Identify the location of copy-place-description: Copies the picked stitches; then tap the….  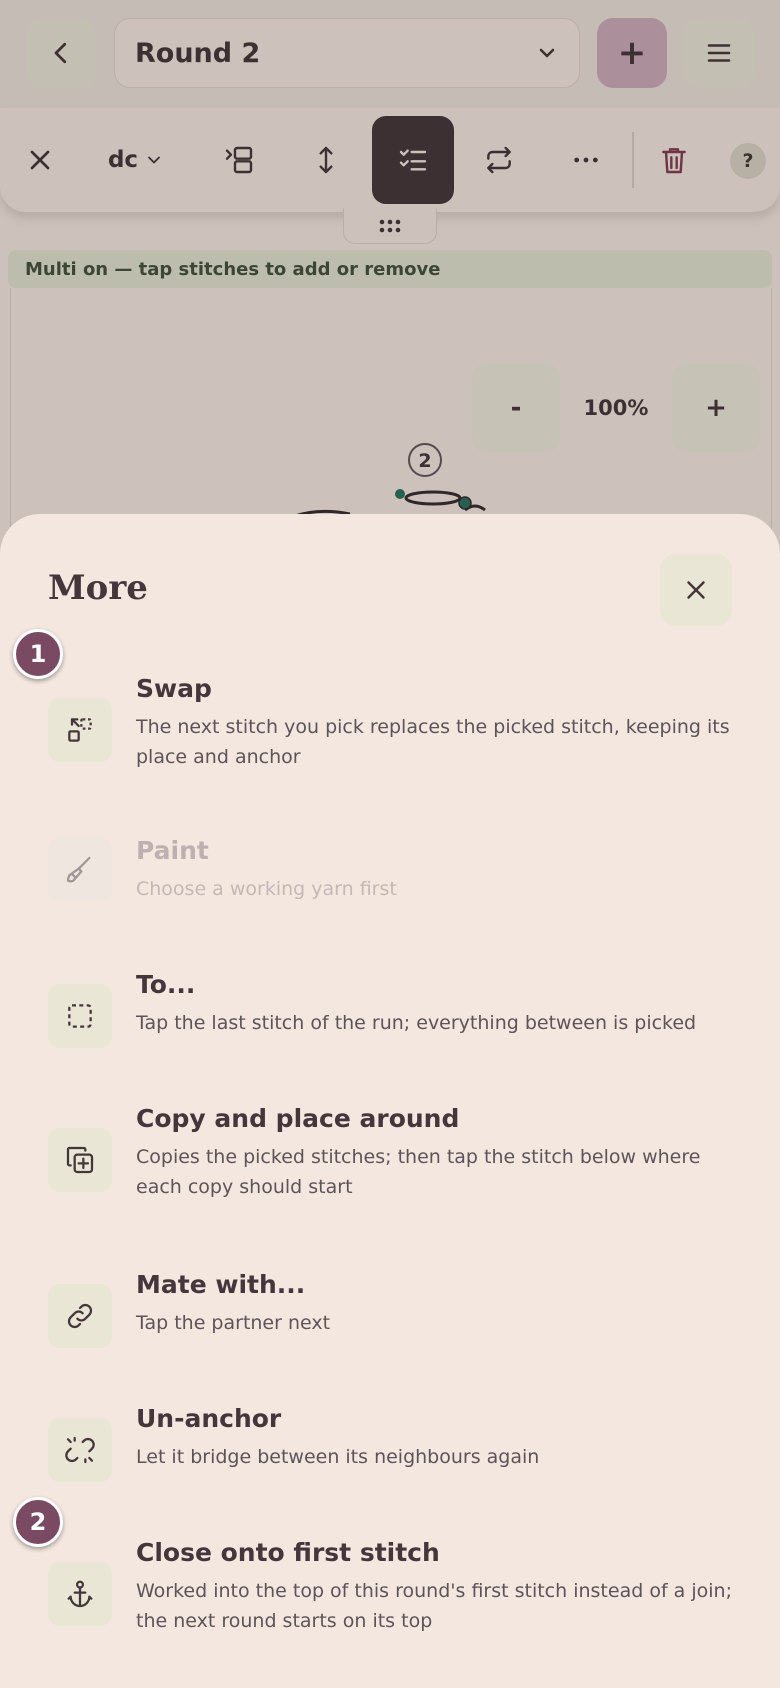
(418, 1172).